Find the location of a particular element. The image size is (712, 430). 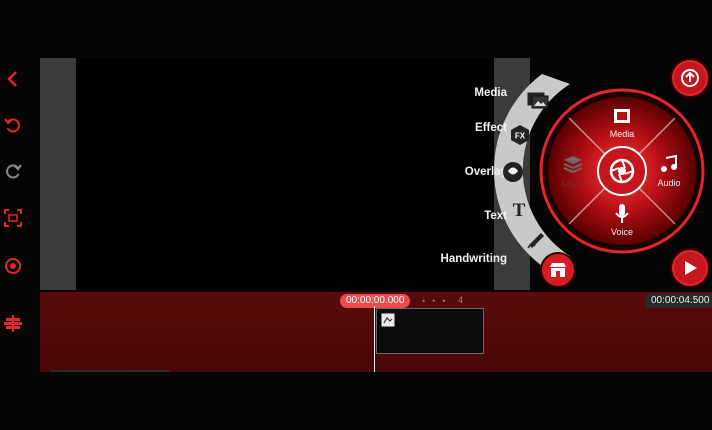

chevron-left-icon is located at coordinates (12, 79).